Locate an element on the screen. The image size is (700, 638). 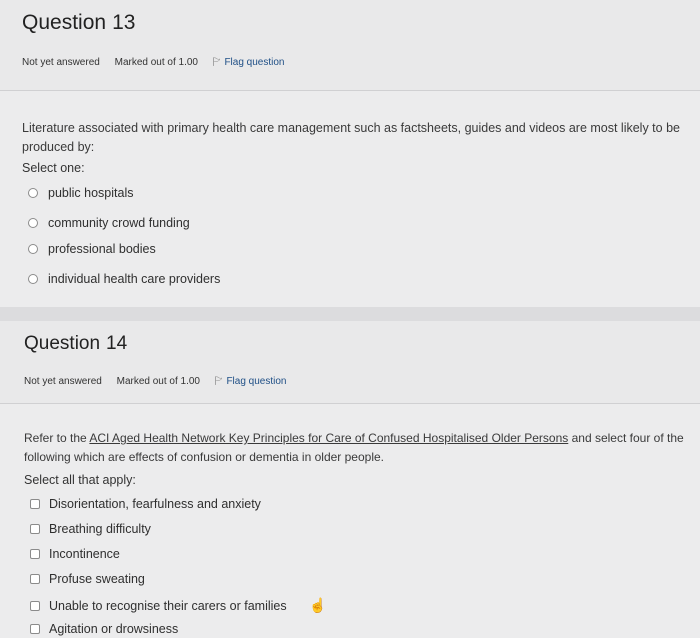
question-14-title: Question 14 is located at coordinates (76, 343).